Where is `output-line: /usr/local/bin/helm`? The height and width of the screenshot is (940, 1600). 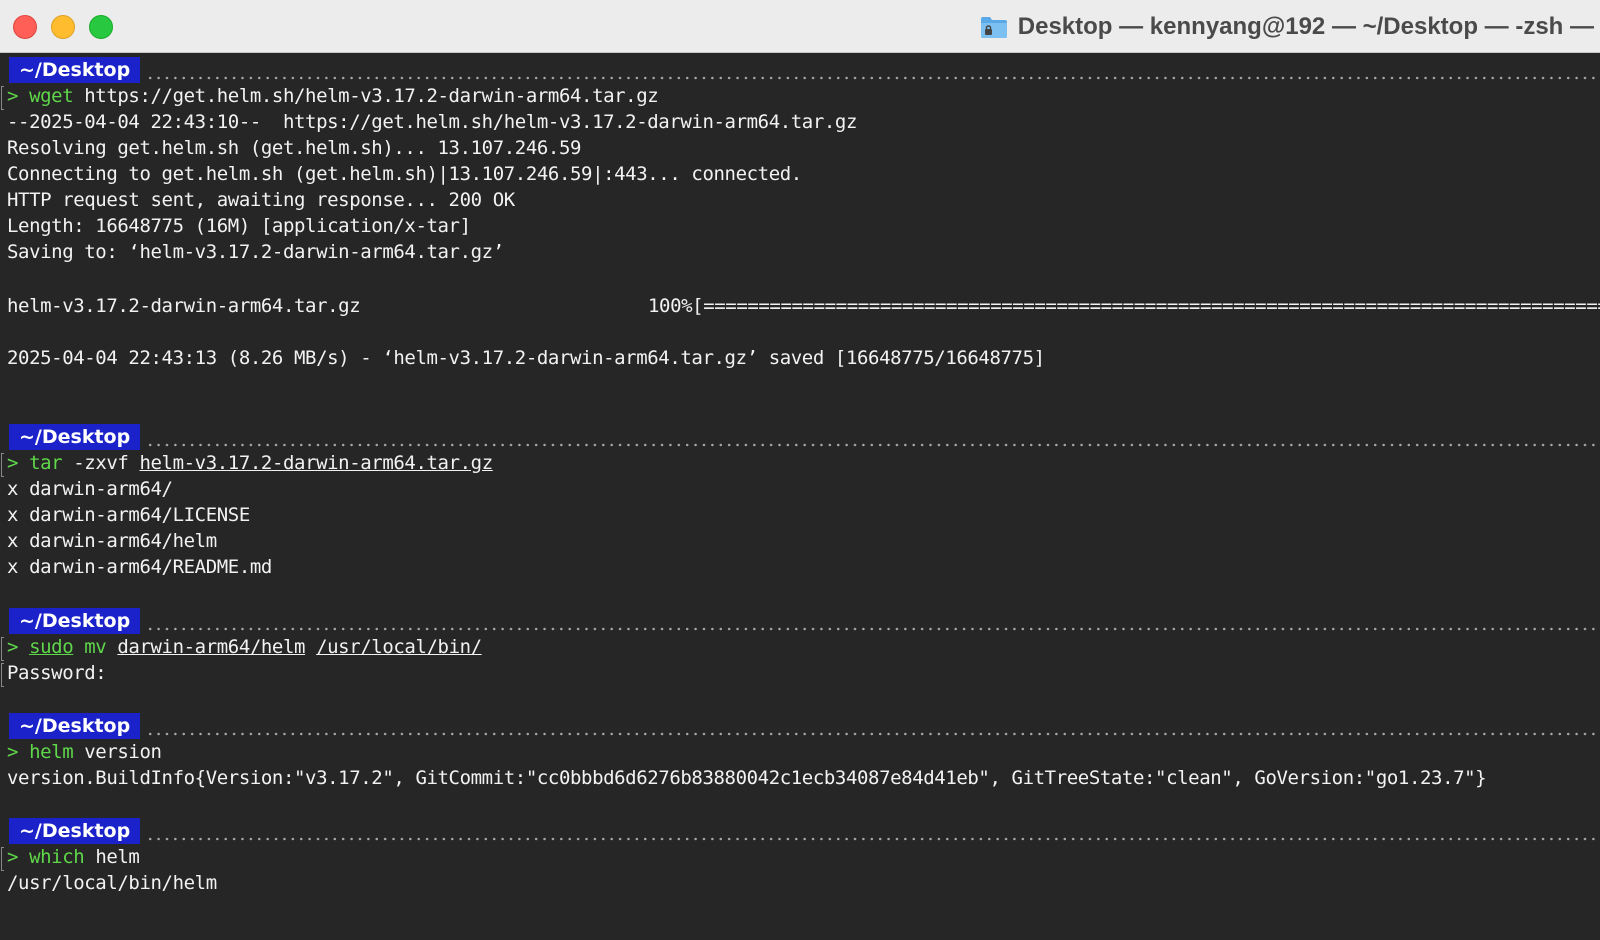
output-line: /usr/local/bin/helm is located at coordinates (112, 883).